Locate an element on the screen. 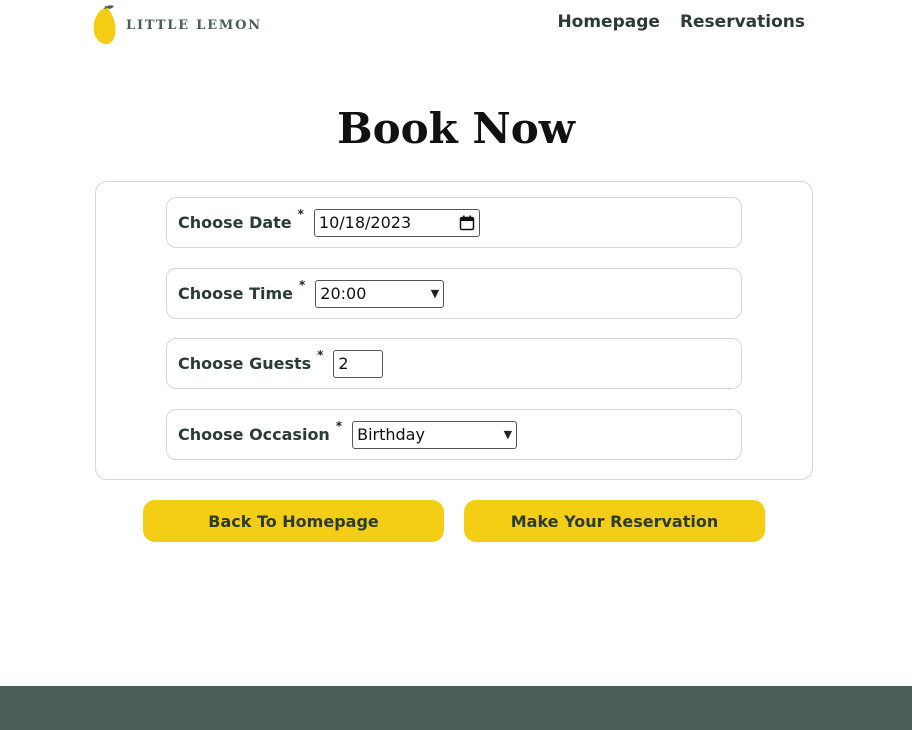 The width and height of the screenshot is (912, 730). main-nav: Homepage Reservations is located at coordinates (681, 22).